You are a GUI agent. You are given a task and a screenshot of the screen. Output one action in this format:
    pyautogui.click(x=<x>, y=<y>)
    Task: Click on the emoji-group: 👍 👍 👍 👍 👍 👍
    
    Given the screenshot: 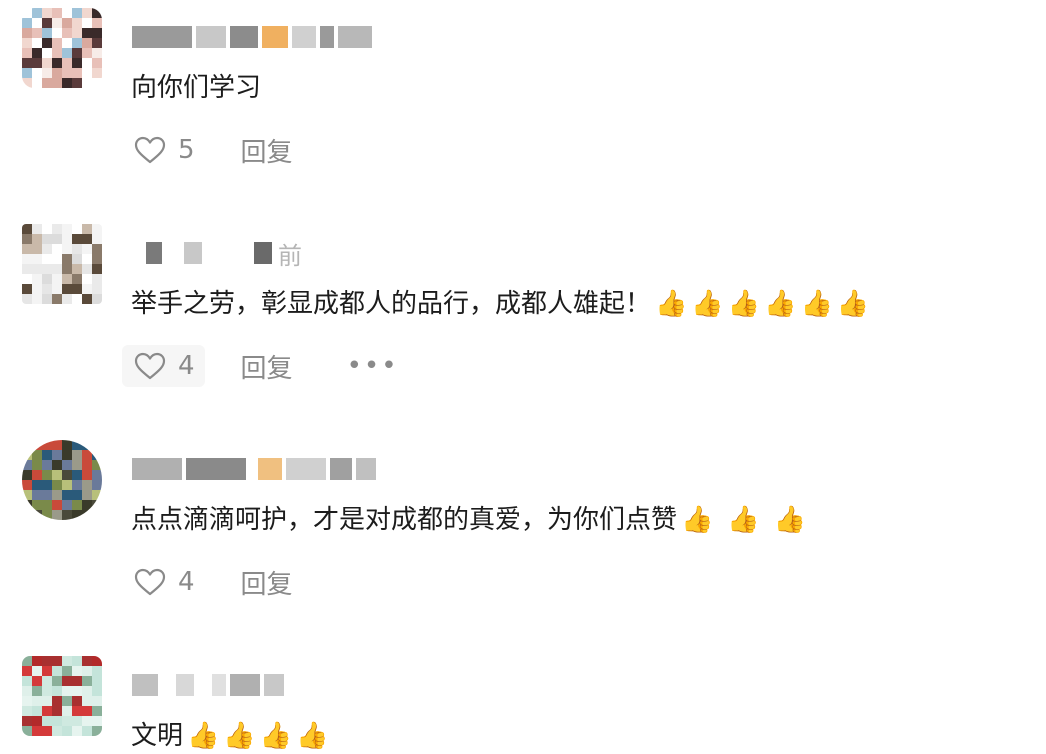 What is the action you would take?
    pyautogui.click(x=762, y=304)
    